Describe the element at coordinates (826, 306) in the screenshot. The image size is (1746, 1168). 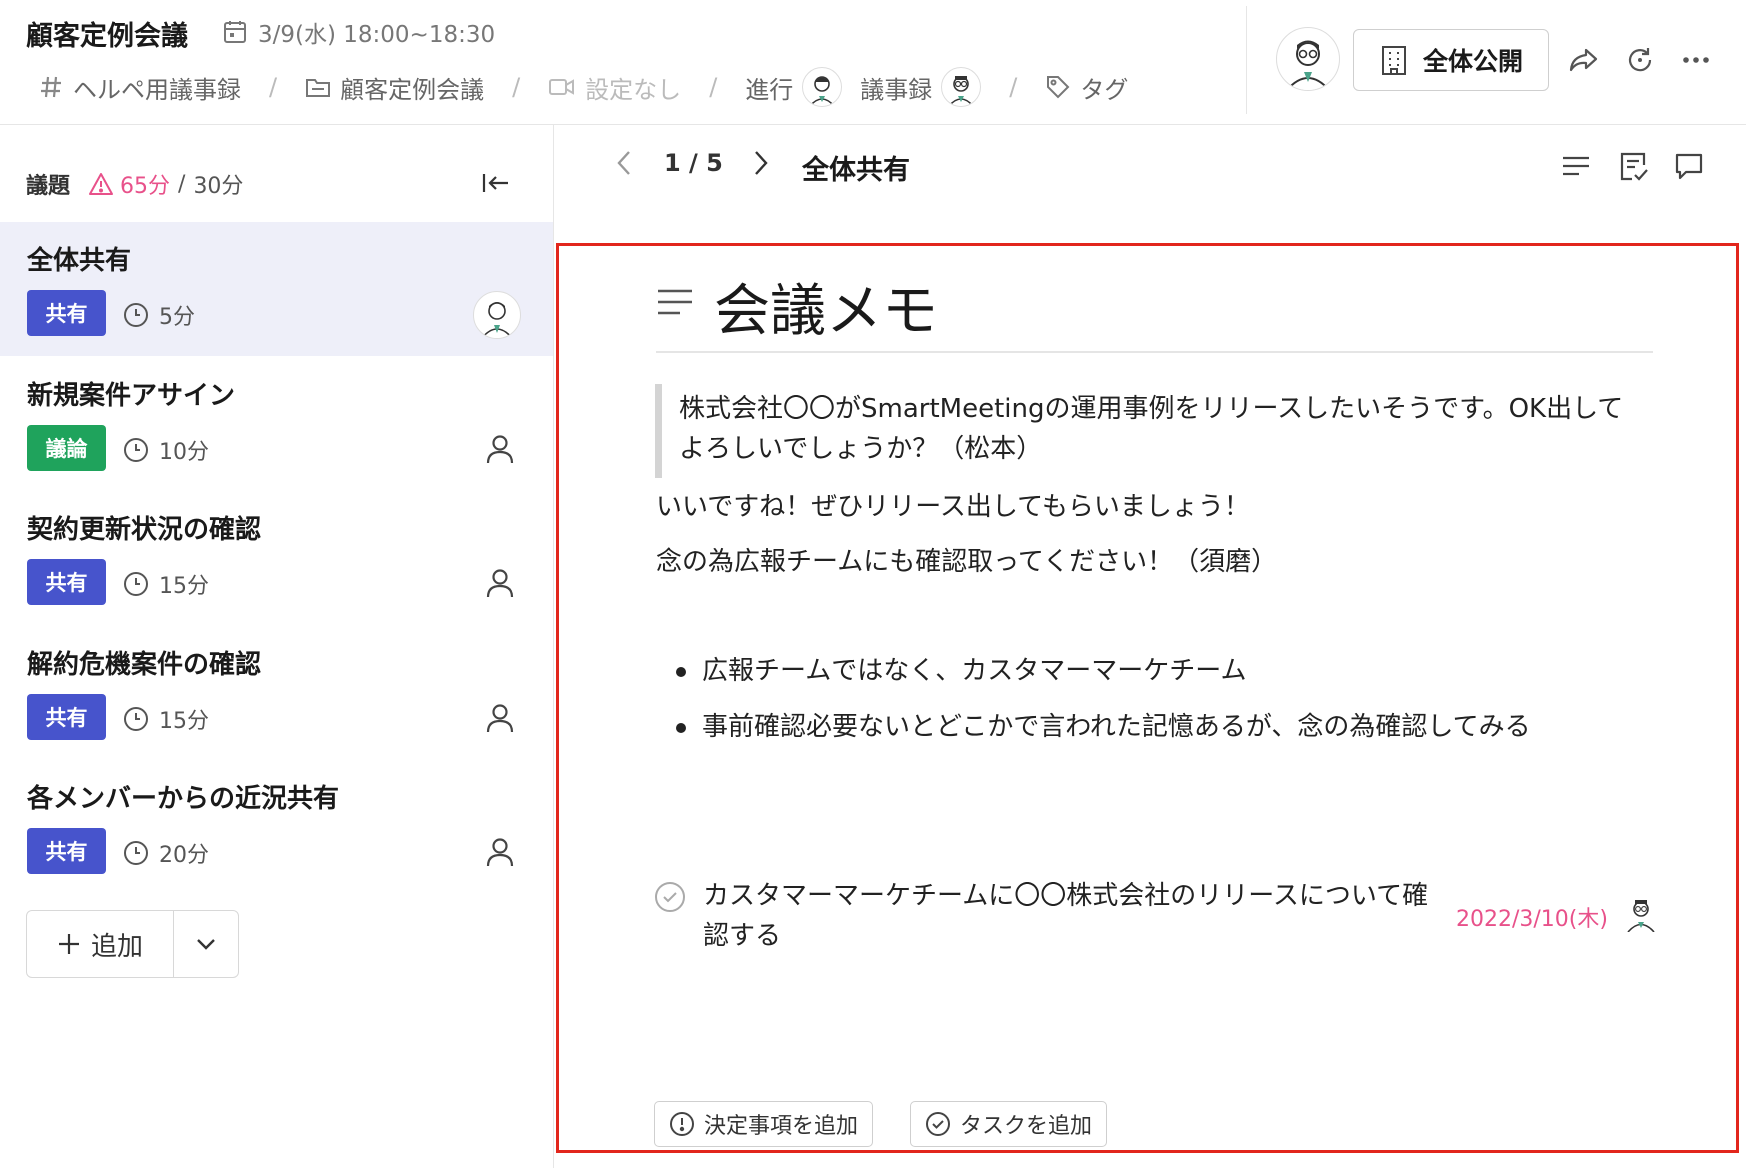
I see `memo-heading: 会議メモ` at that location.